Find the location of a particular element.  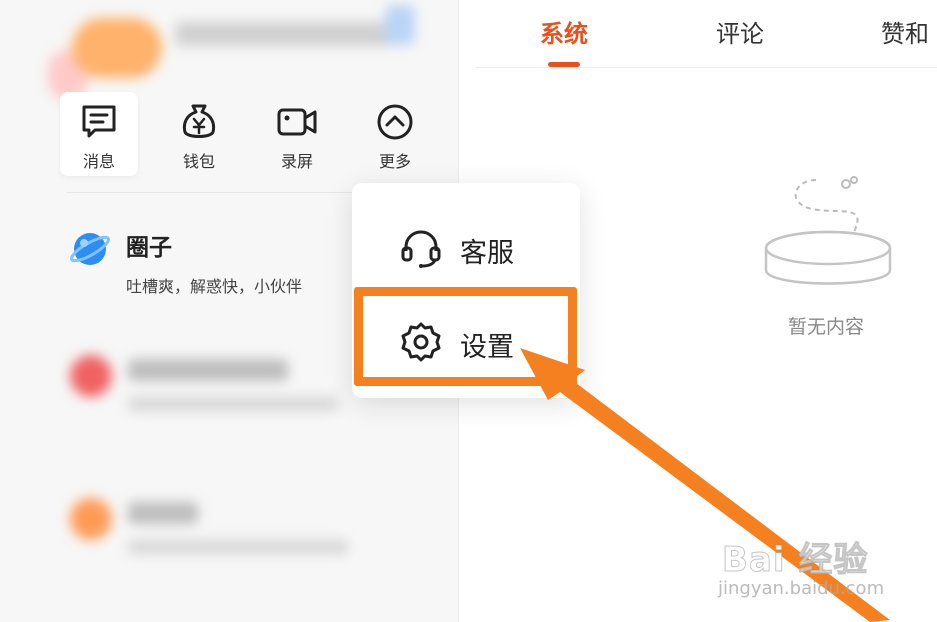

watermark-url: jingyan.baidu.com is located at coordinates (801, 588).